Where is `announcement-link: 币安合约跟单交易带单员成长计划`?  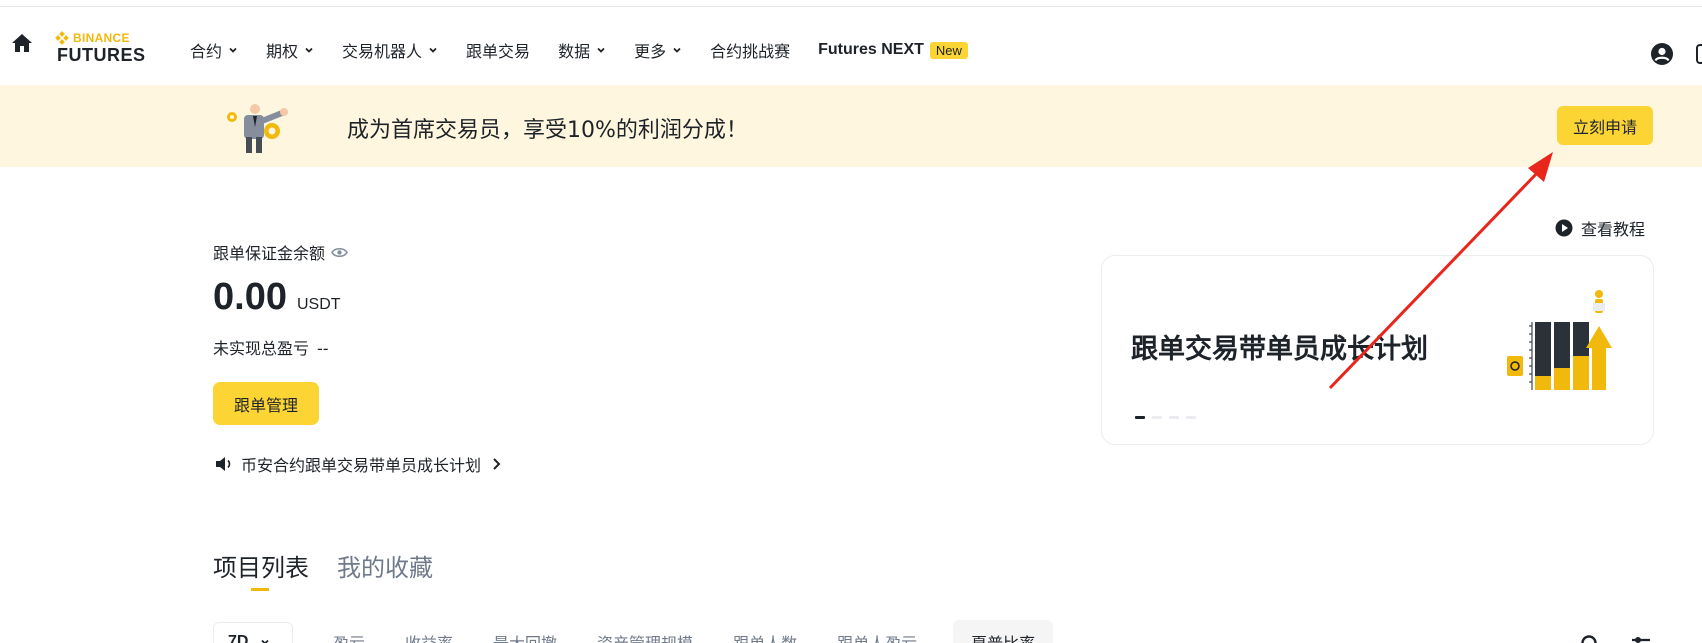
announcement-link: 币安合约跟单交易带单员成长计划 is located at coordinates (358, 464).